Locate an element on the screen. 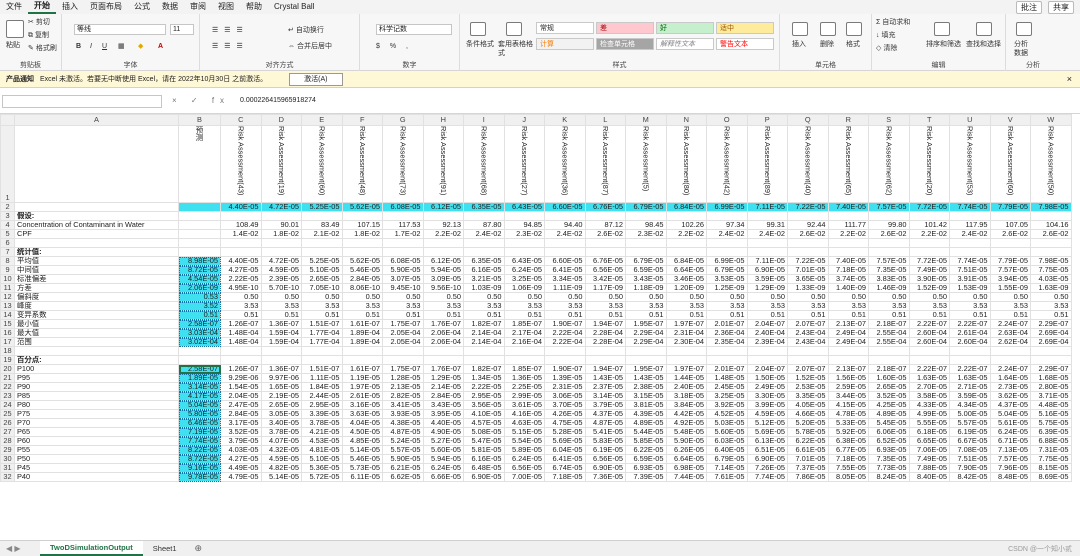 Image resolution: width=1080 pixels, height=556 pixels. data-cell: 3.93E-05 is located at coordinates (403, 414).